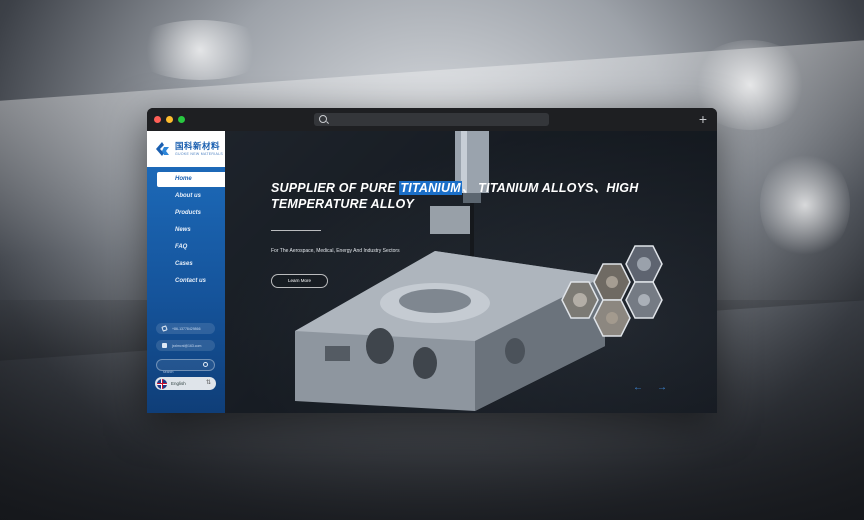 This screenshot has width=864, height=520. I want to click on browser-titlebar: +, so click(432, 119).